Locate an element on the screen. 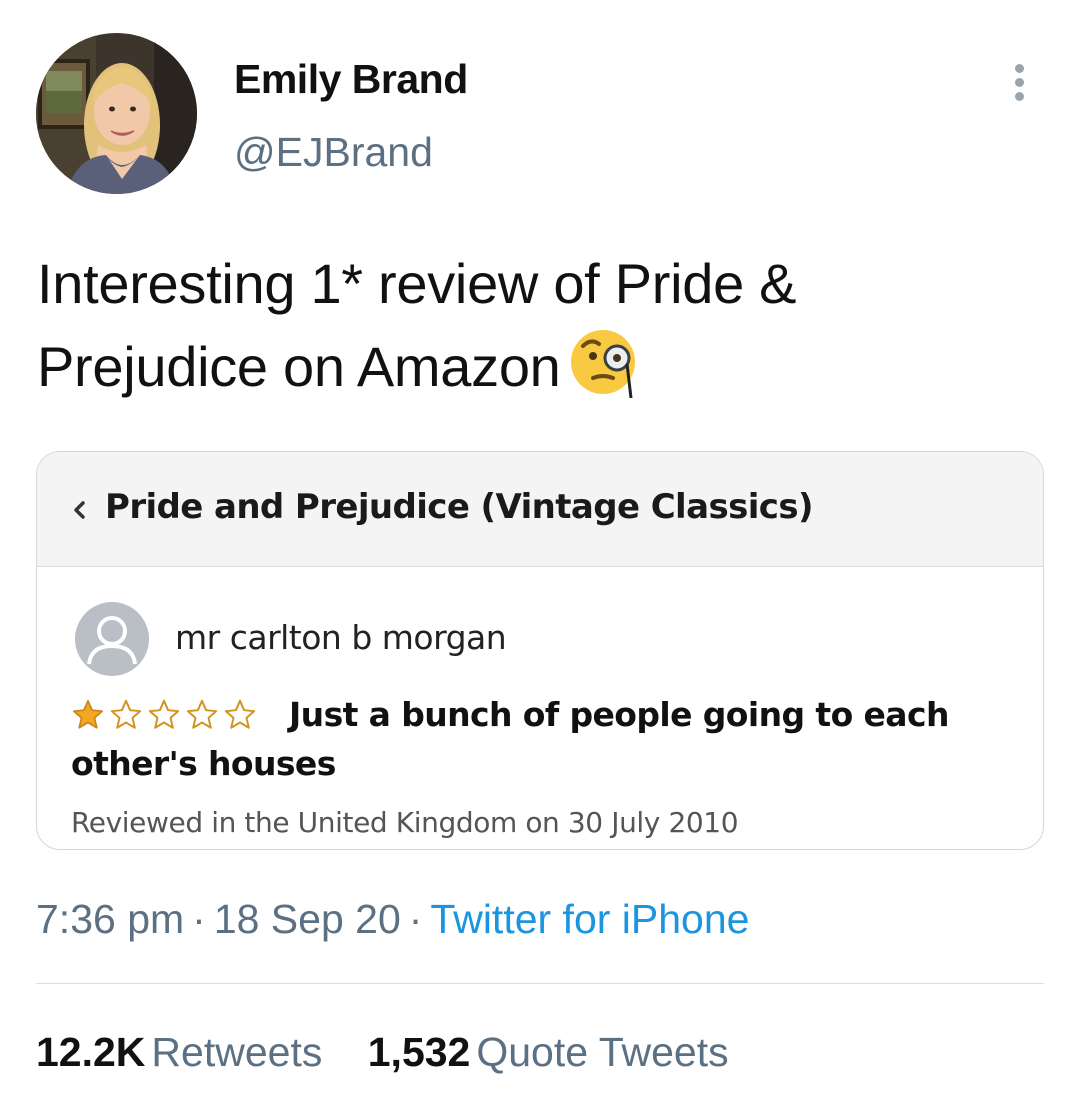  author-photo is located at coordinates (116, 113).